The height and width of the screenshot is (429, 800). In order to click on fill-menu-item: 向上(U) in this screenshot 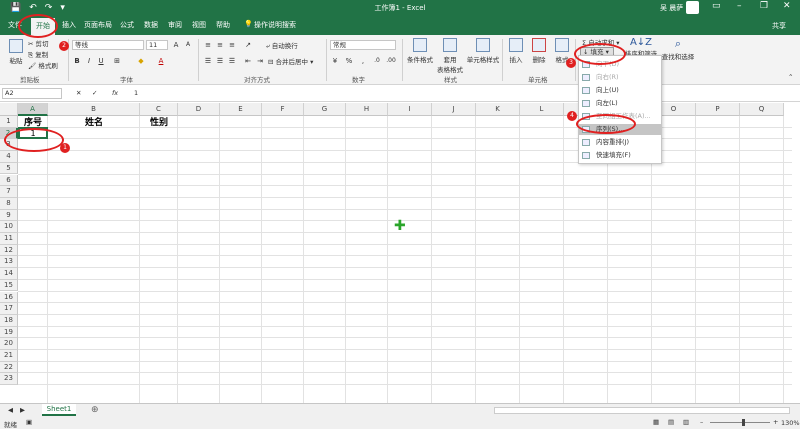, I will do `click(620, 90)`.